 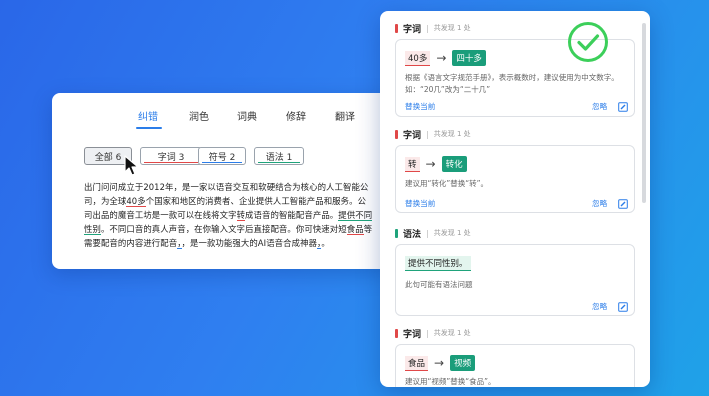 I want to click on category-label: 语法, so click(x=412, y=234).